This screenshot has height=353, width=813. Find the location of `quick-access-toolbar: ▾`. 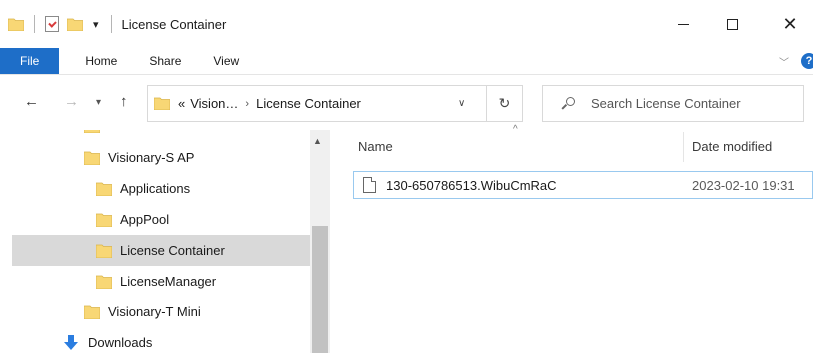

quick-access-toolbar: ▾ is located at coordinates (61, 24).